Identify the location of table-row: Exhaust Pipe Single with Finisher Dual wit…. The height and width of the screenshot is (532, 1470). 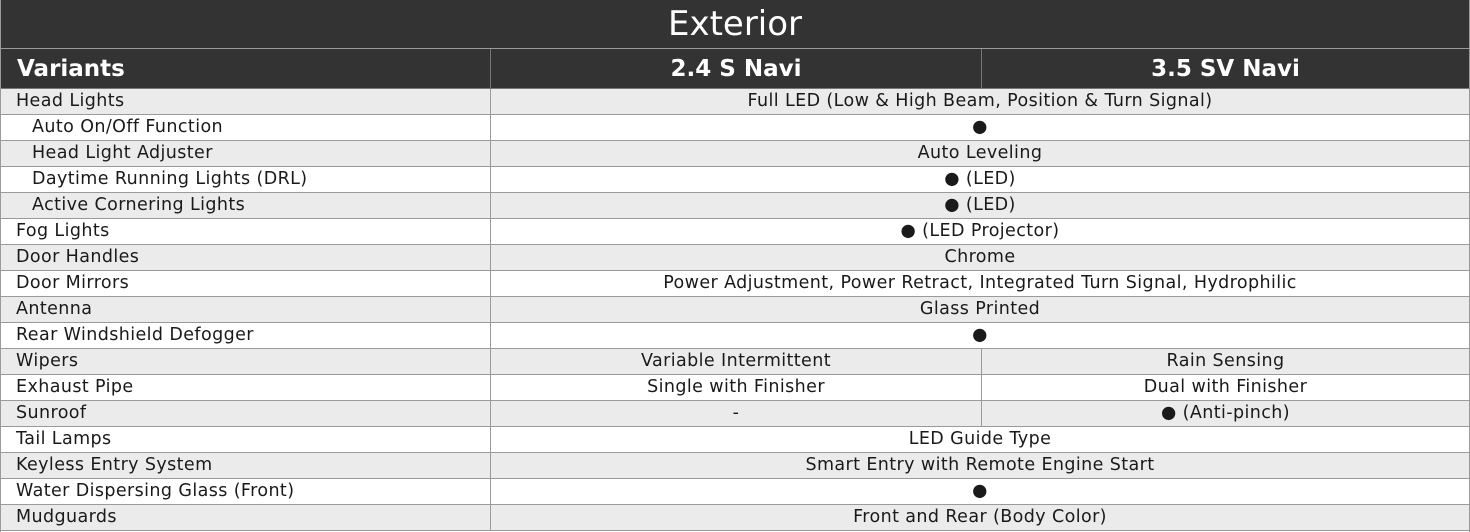
(735, 388).